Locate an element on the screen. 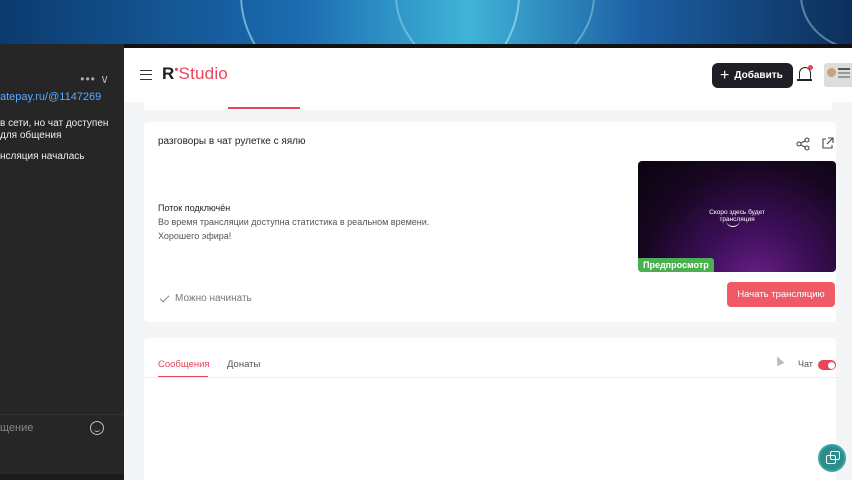 This screenshot has height=480, width=852. hamburger-menu-icon is located at coordinates (146, 75).